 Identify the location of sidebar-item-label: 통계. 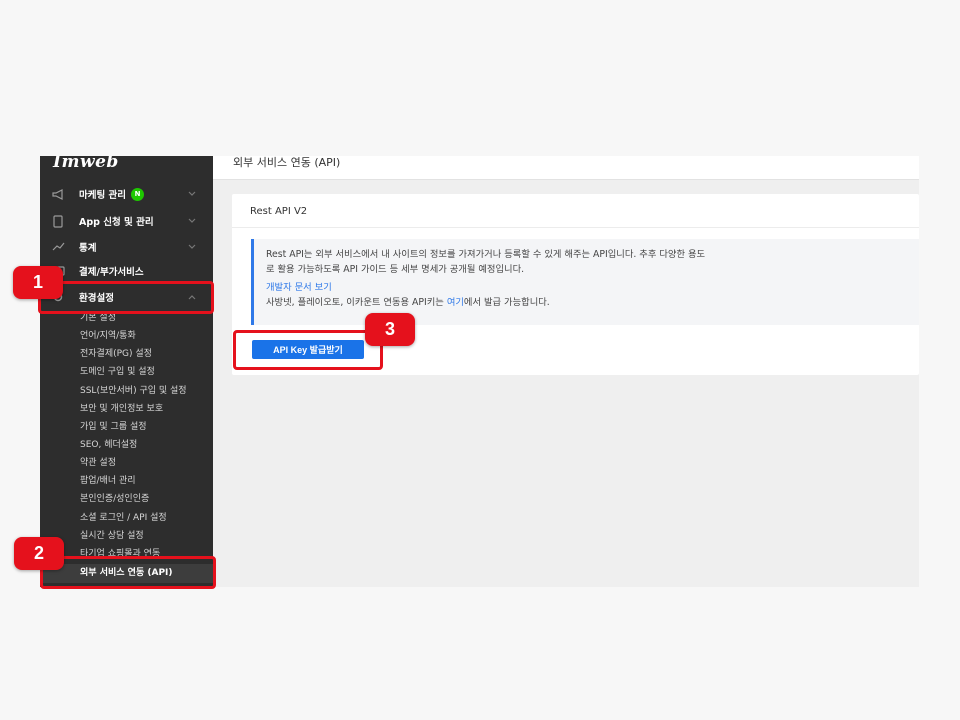
(88, 248).